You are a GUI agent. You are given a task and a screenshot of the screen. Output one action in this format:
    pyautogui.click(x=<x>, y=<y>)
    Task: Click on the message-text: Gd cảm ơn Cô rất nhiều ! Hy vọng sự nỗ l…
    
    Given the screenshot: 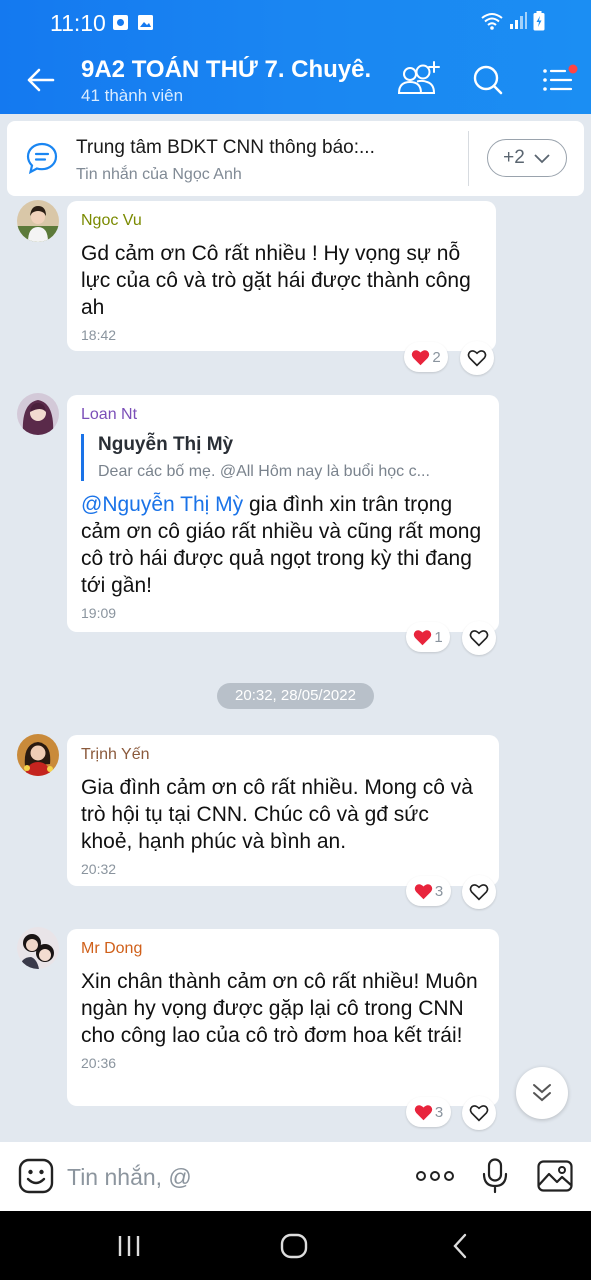 What is the action you would take?
    pyautogui.click(x=276, y=280)
    